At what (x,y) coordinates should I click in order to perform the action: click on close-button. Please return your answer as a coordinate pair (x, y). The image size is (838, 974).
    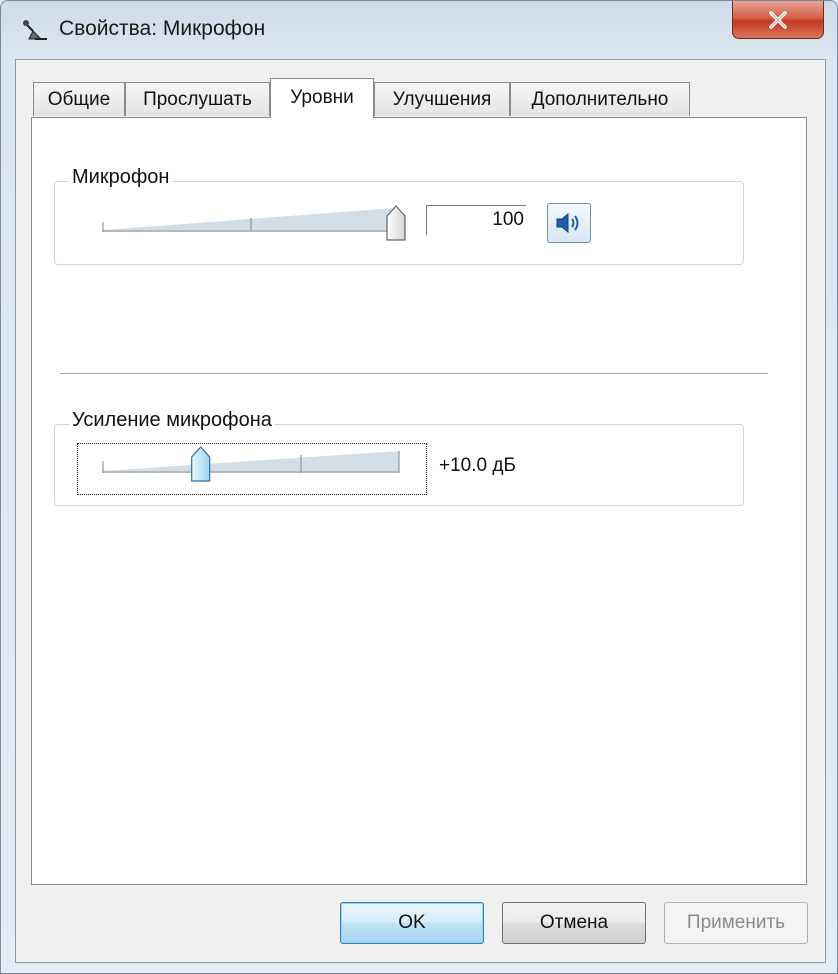
    Looking at the image, I should click on (778, 20).